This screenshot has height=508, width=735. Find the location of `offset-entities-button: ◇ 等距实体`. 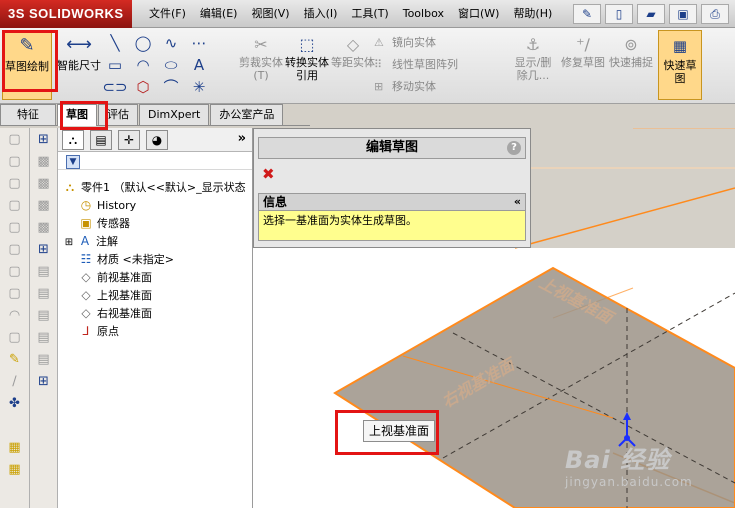

offset-entities-button: ◇ 等距实体 is located at coordinates (353, 51).